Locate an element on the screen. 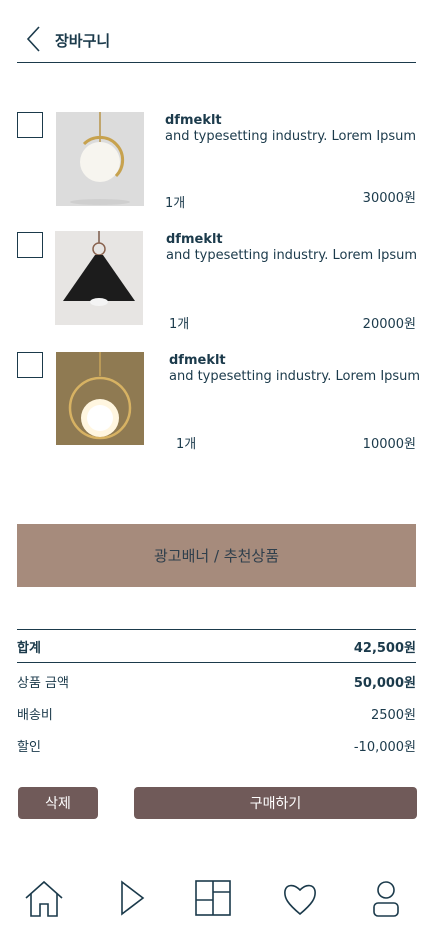  delete-button: 삭제 is located at coordinates (58, 803).